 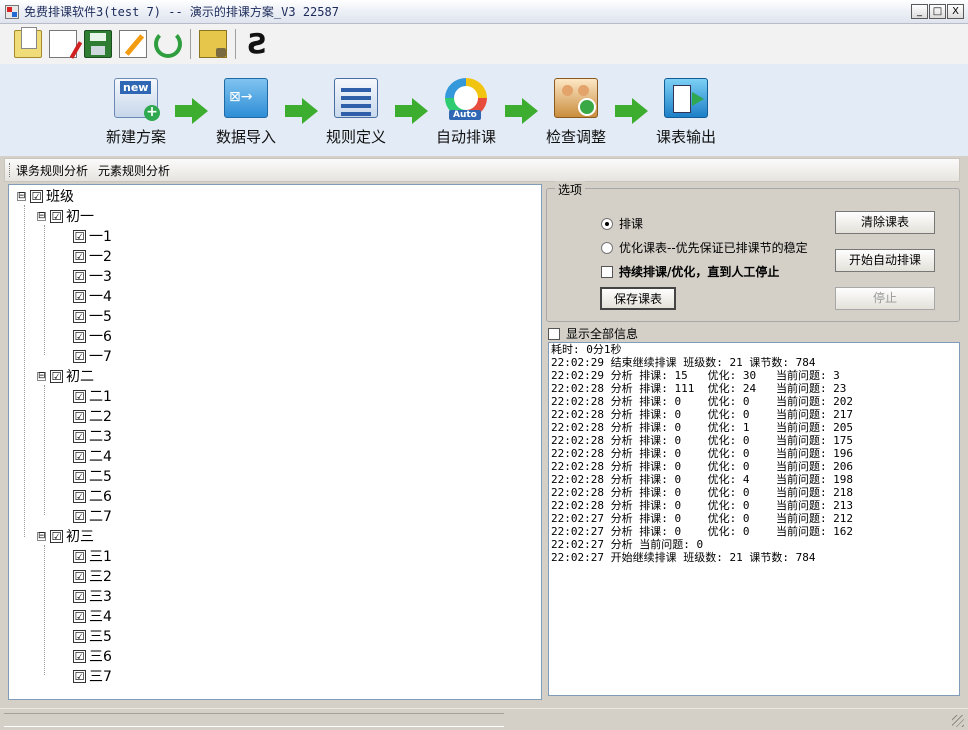 I want to click on tree-node-class: ☑ 二4, so click(x=92, y=456).